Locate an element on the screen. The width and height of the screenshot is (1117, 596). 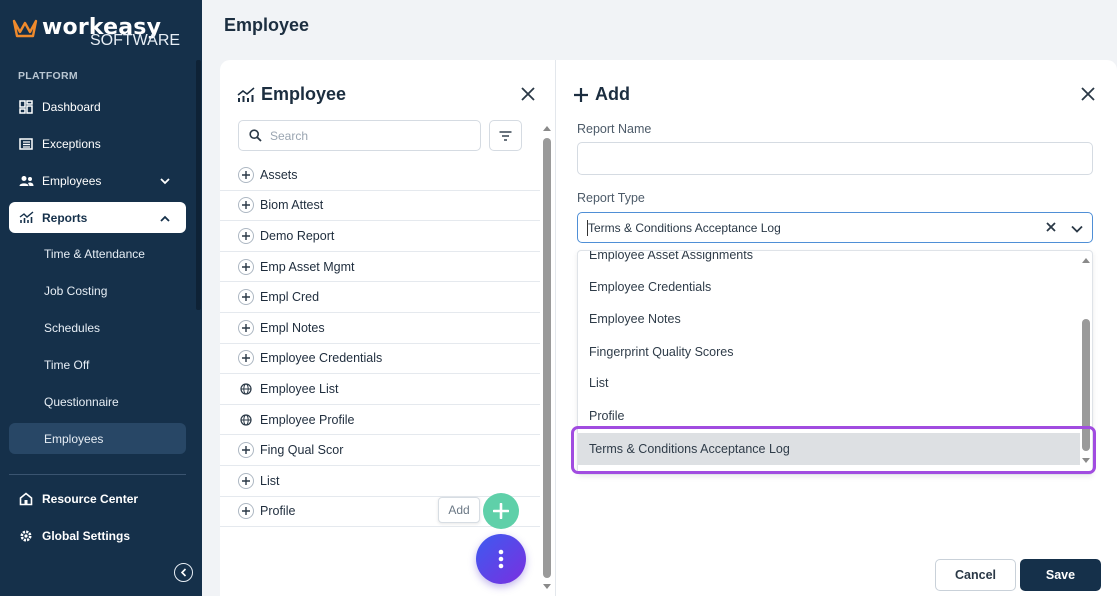
sidebar-item-label: Resource Center is located at coordinates (90, 498).